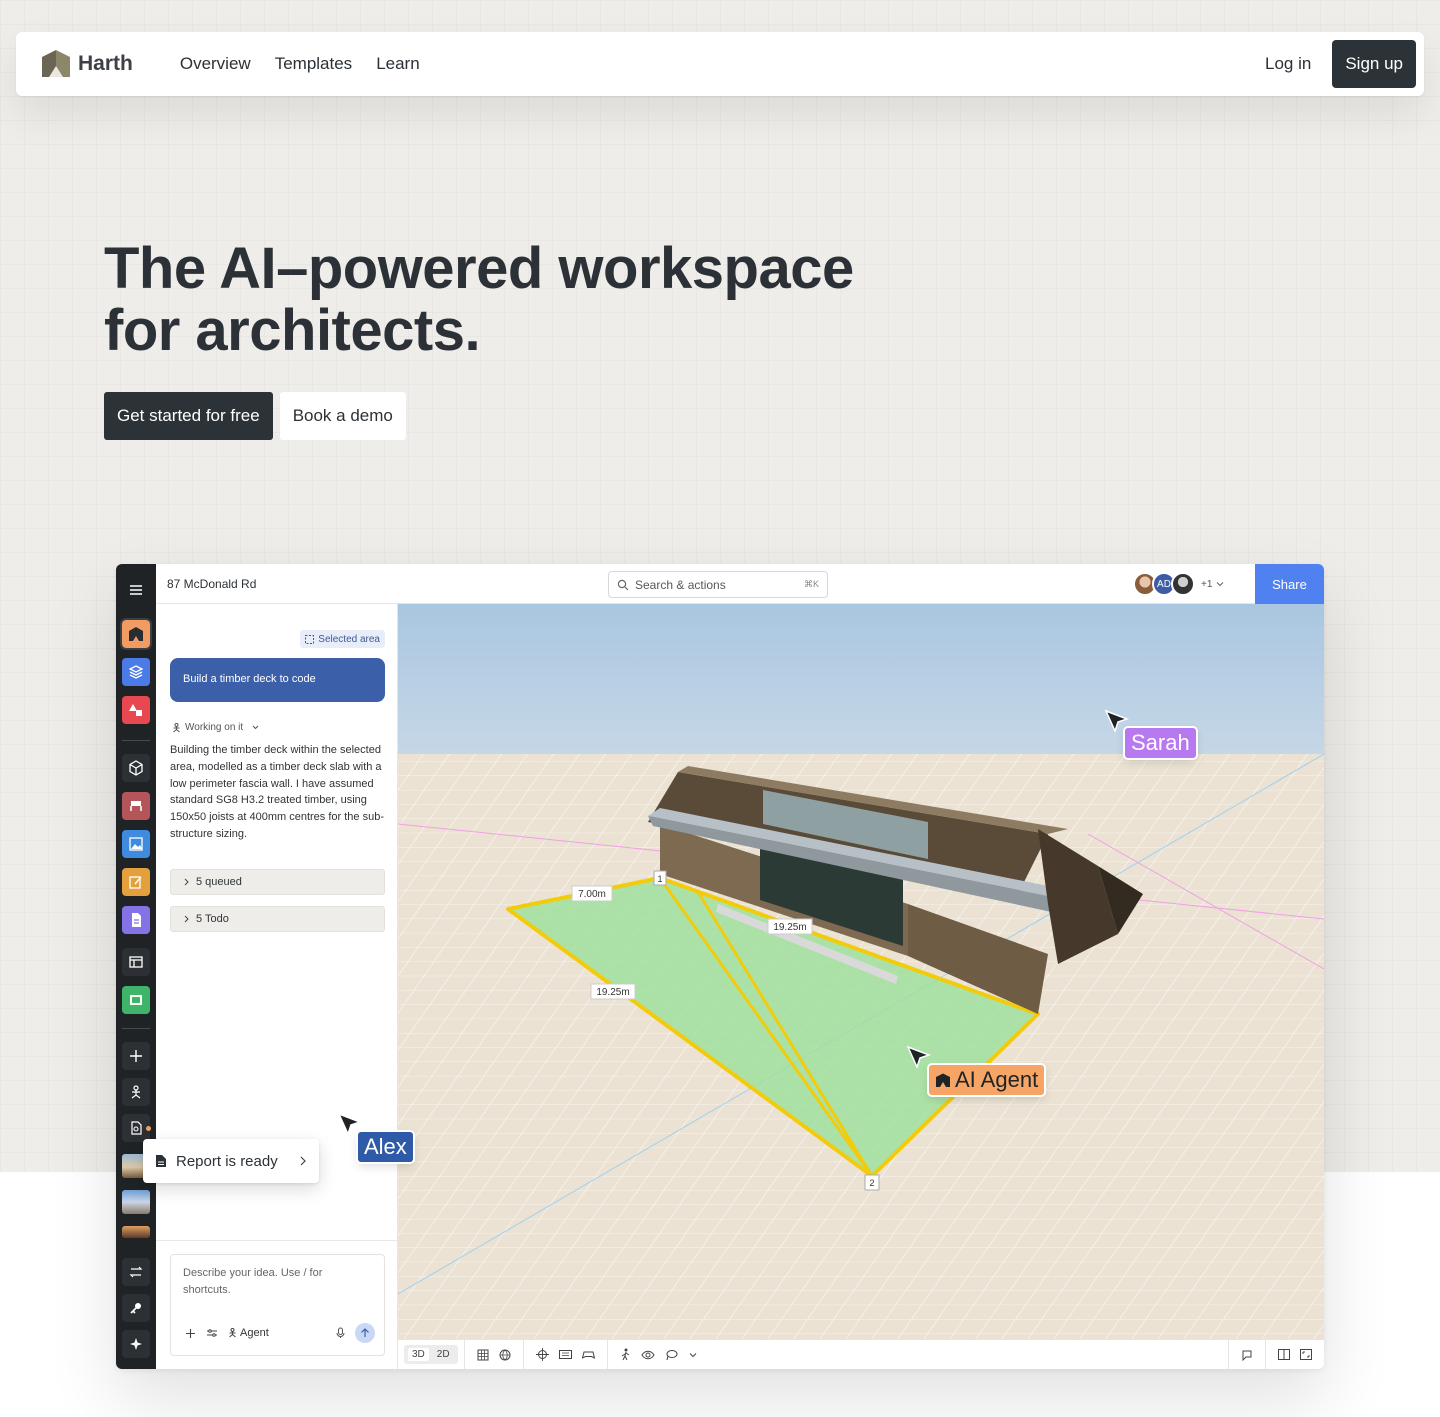 This screenshot has height=1417, width=1440. Describe the element at coordinates (671, 1355) in the screenshot. I see `lasso-icon` at that location.